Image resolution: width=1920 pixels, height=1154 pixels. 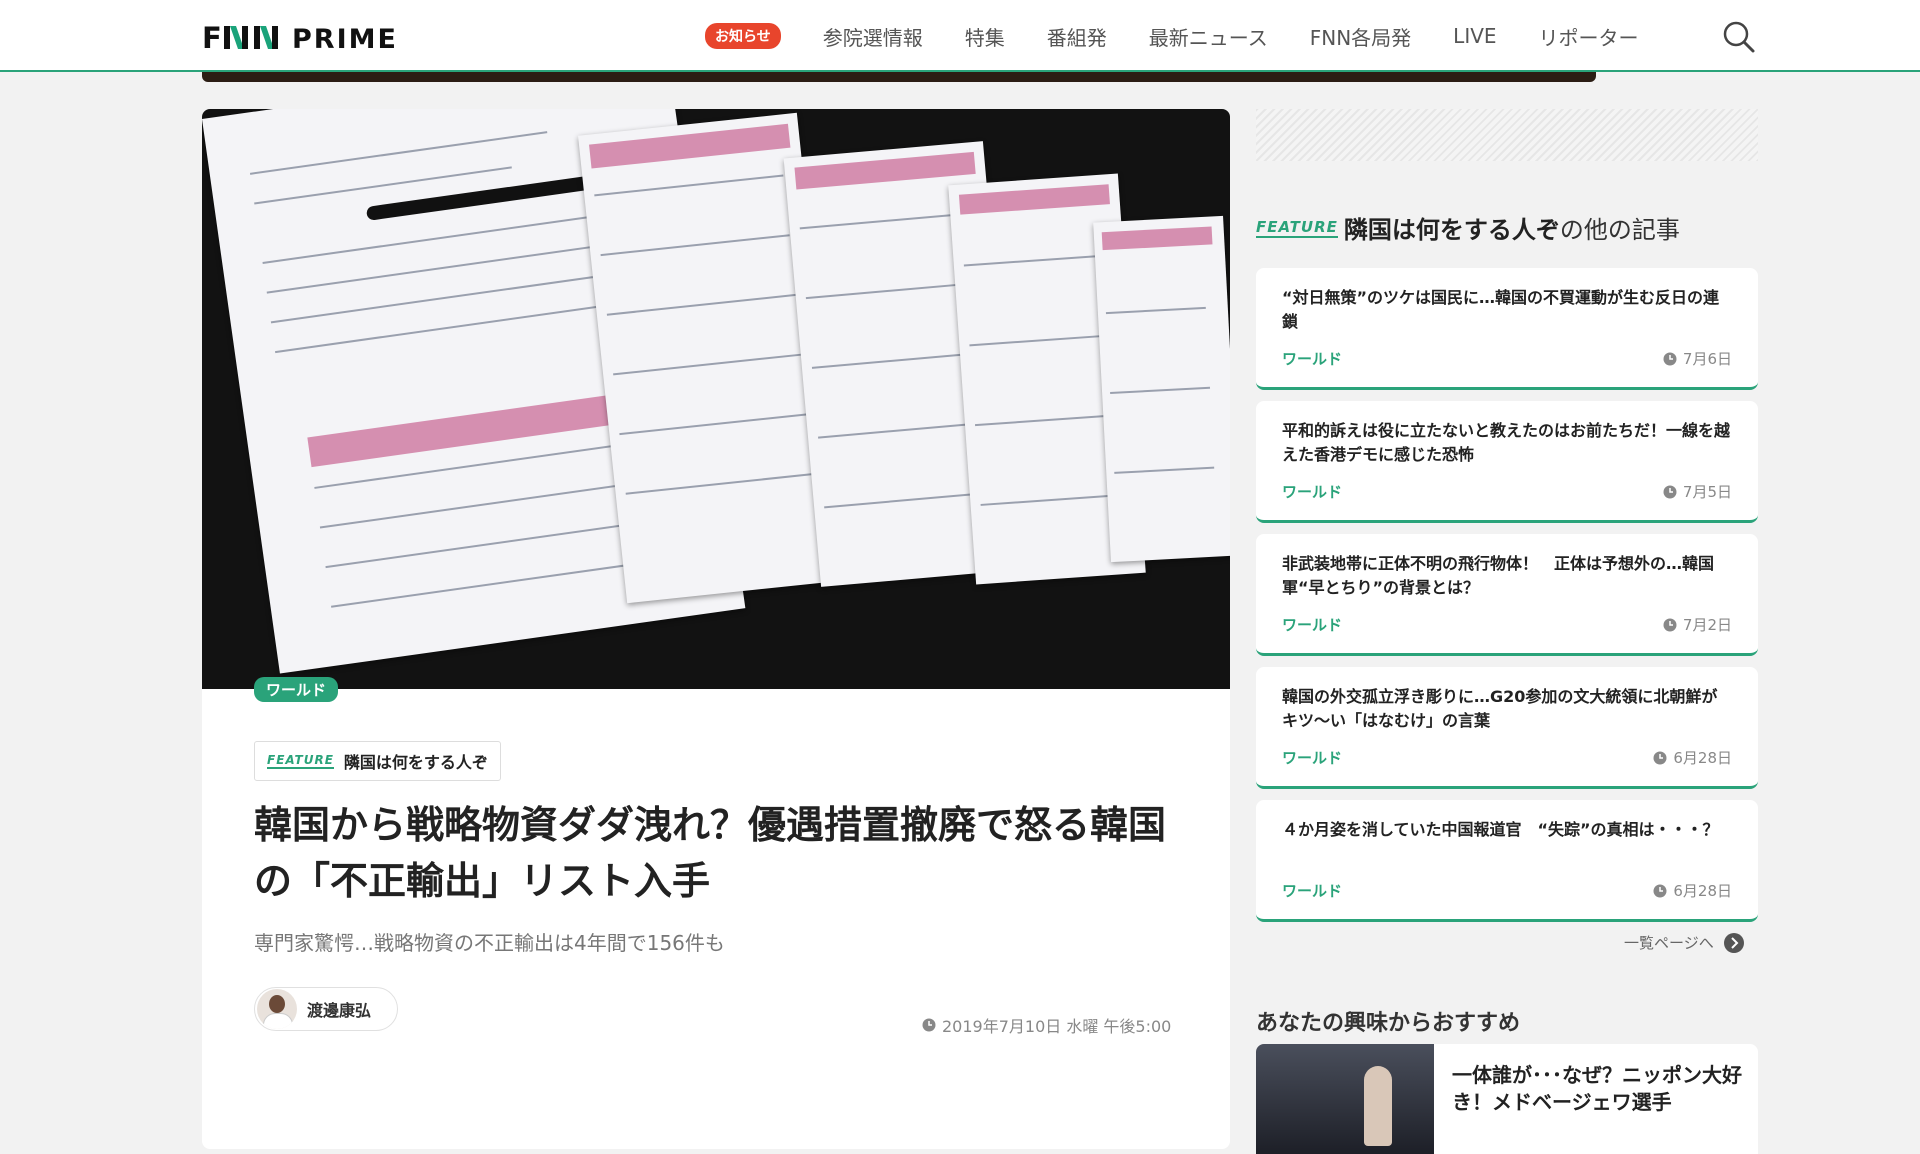 I want to click on nav-item-election: 参院選情報, so click(x=873, y=36).